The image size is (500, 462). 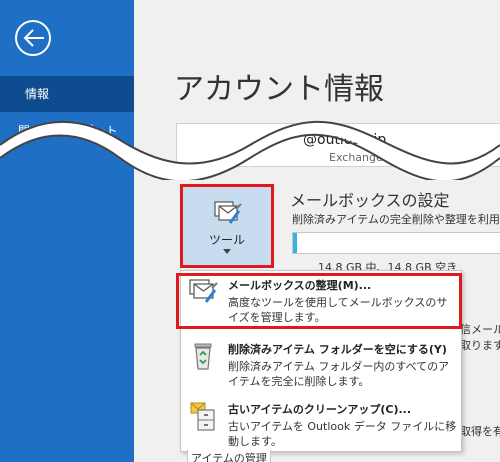 What do you see at coordinates (396, 243) in the screenshot?
I see `mailbox-usage-bar` at bounding box center [396, 243].